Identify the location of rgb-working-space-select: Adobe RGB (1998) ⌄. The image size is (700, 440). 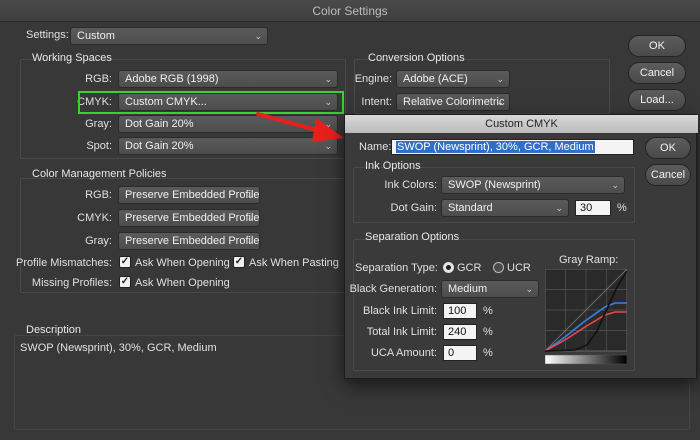
(228, 79).